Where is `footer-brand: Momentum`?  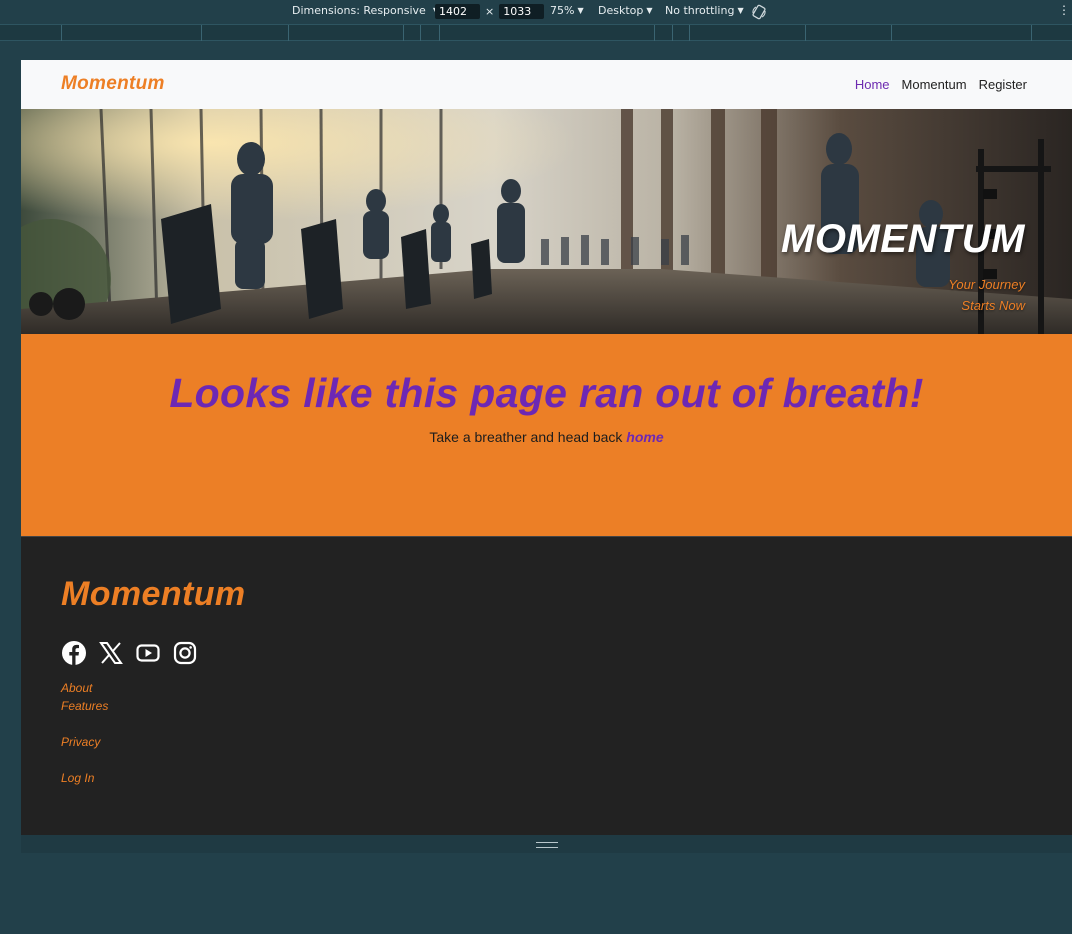 footer-brand: Momentum is located at coordinates (153, 594).